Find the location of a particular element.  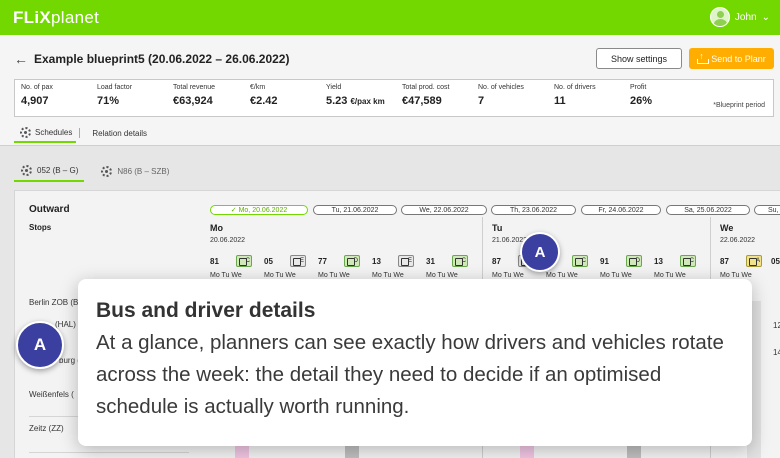

route-tab-052: 052 (B – G) is located at coordinates (49, 171).